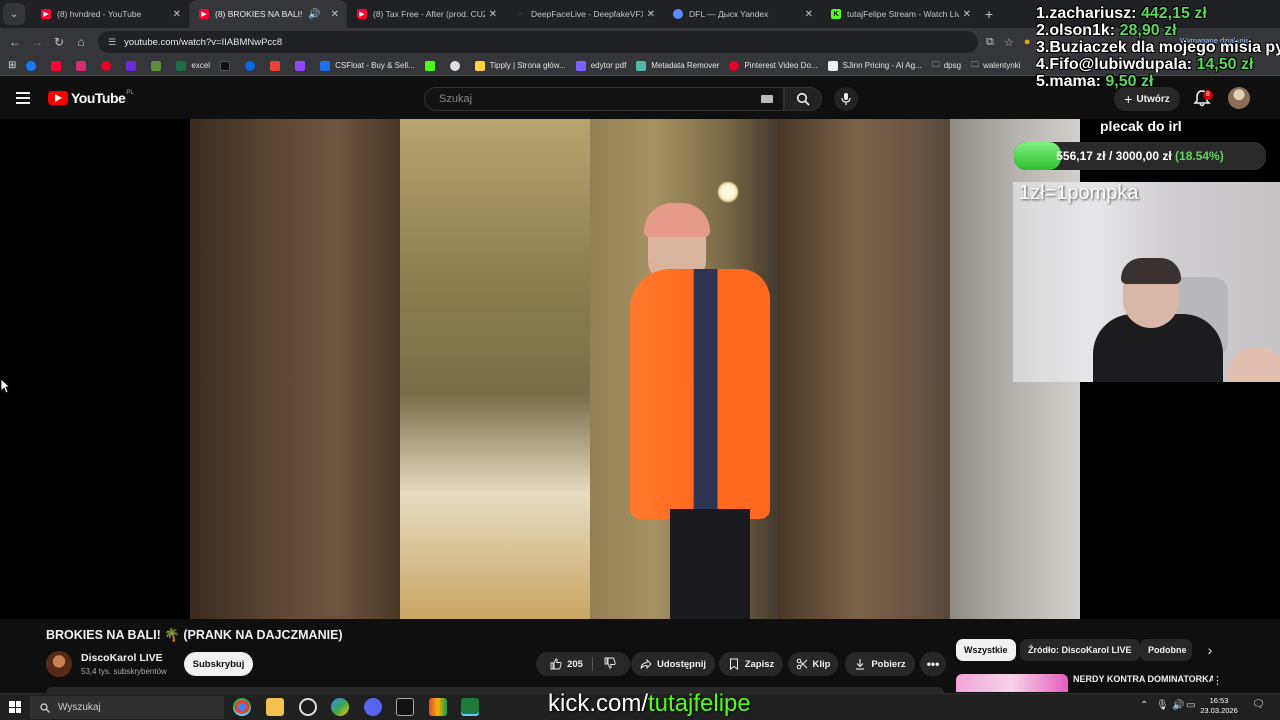  Describe the element at coordinates (1162, 705) in the screenshot. I see `microphone-tray-icon: 🎙` at that location.